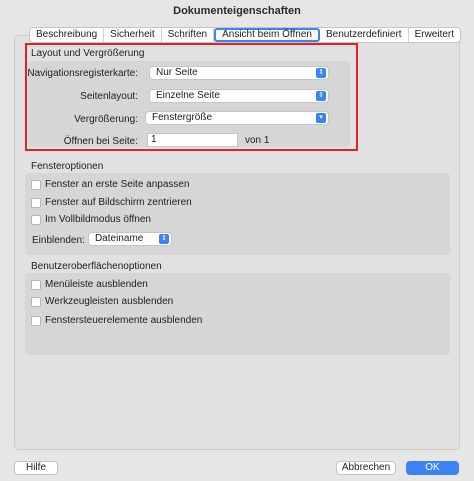 The width and height of the screenshot is (474, 481). What do you see at coordinates (267, 35) in the screenshot?
I see `tab-ansicht-beim-oeffnen: Ansicht beim Öffnen` at bounding box center [267, 35].